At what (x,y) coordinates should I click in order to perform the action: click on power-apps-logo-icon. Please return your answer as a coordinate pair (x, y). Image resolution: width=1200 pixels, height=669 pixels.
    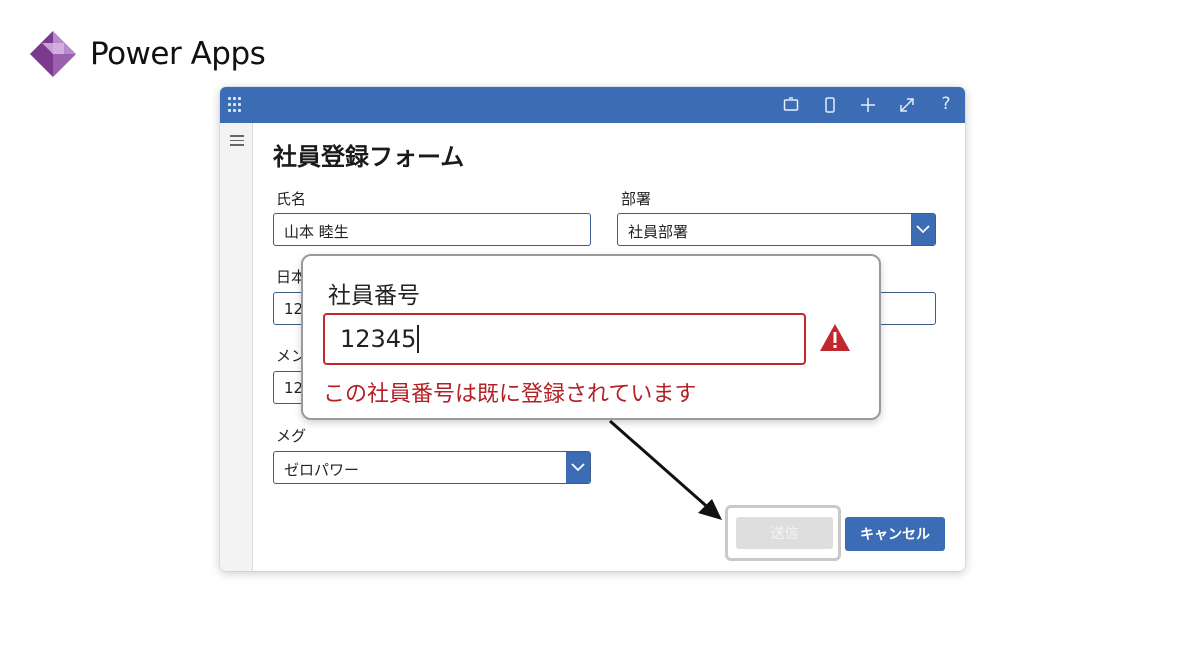
    Looking at the image, I should click on (53, 54).